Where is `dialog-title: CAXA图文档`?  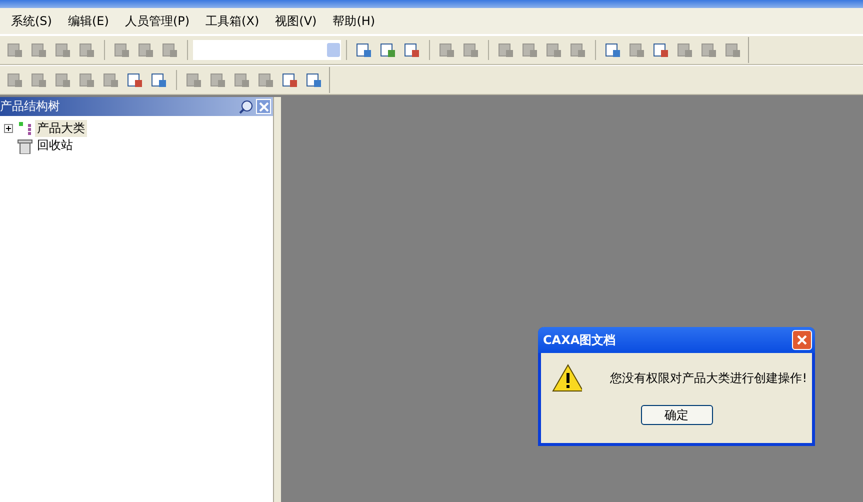
dialog-title: CAXA图文档 is located at coordinates (579, 340).